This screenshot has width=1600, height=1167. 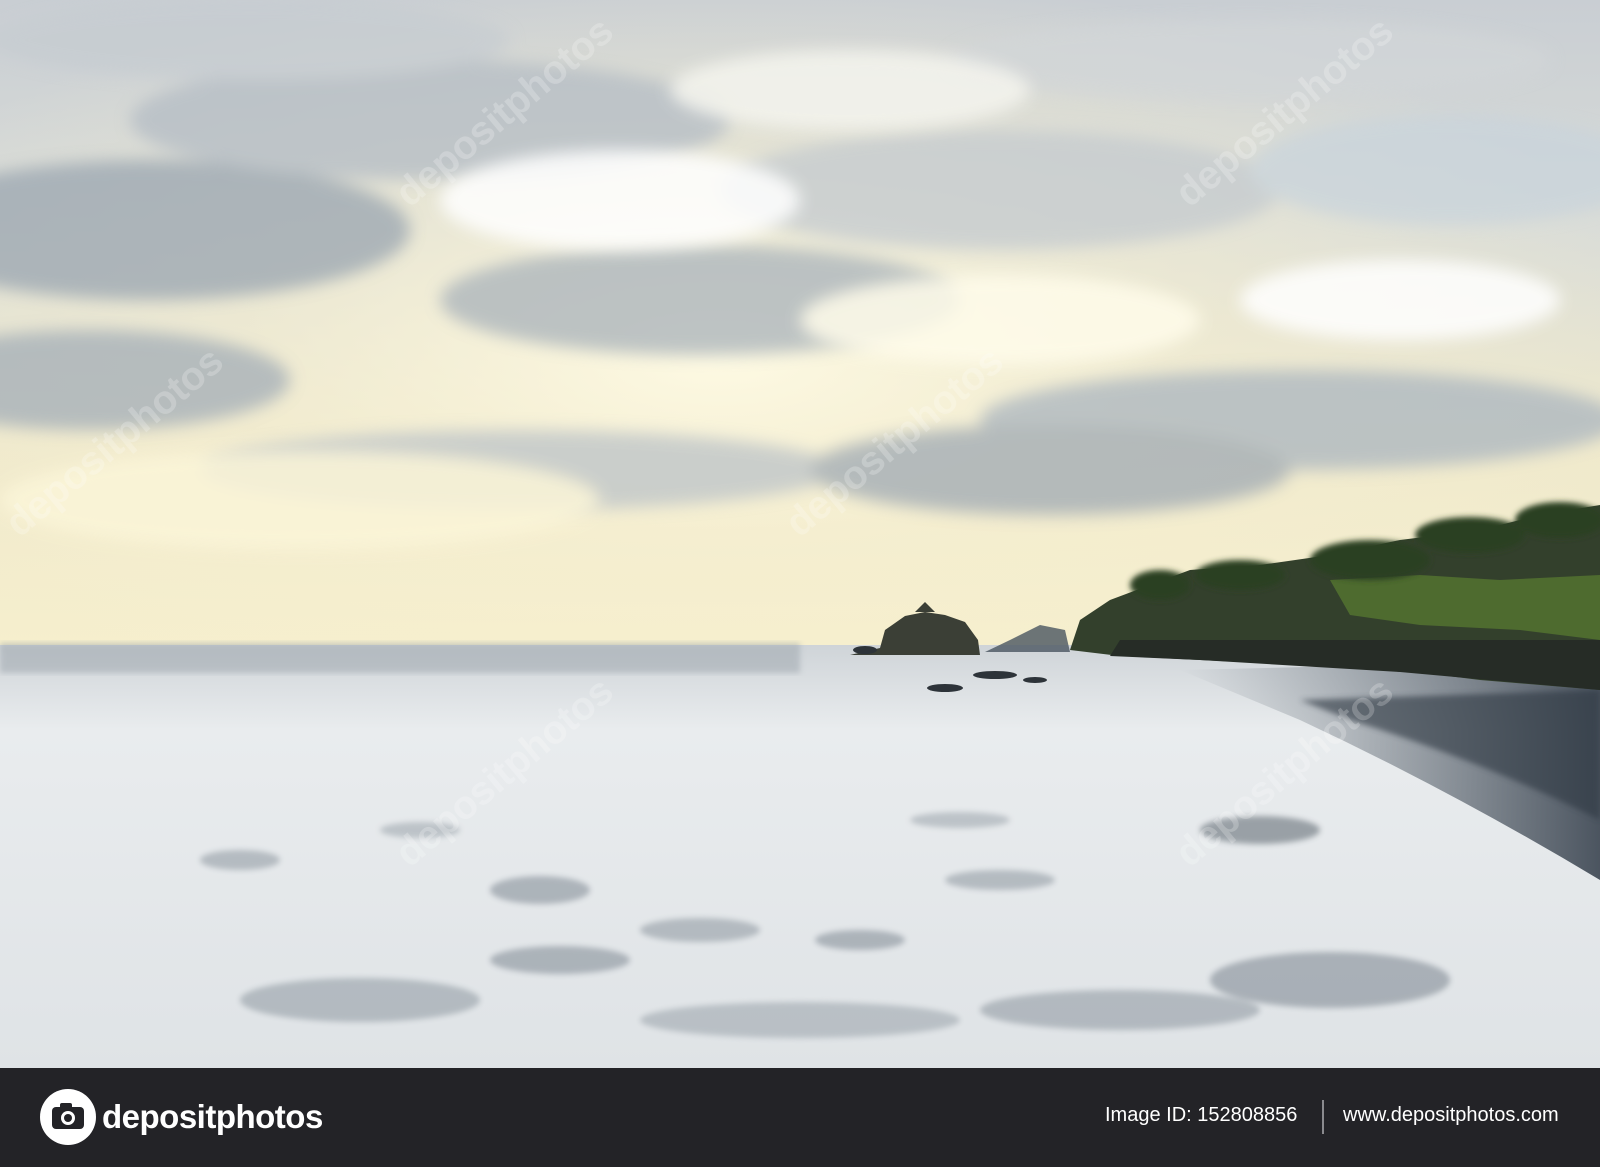 I want to click on divider, so click(x=1323, y=1117).